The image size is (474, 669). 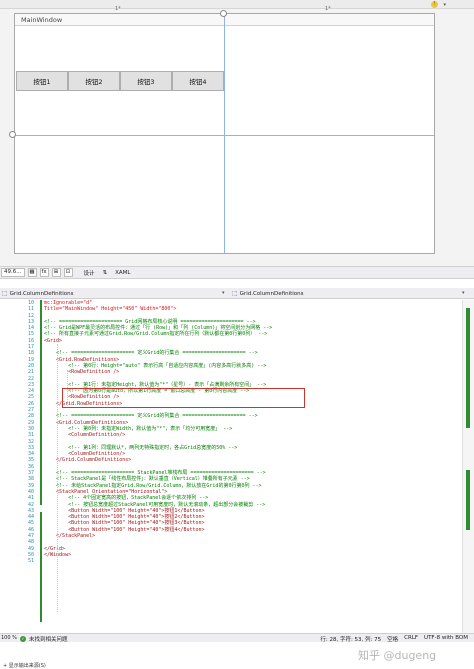 I want to click on preview-button-2: 按钮2, so click(x=94, y=81).